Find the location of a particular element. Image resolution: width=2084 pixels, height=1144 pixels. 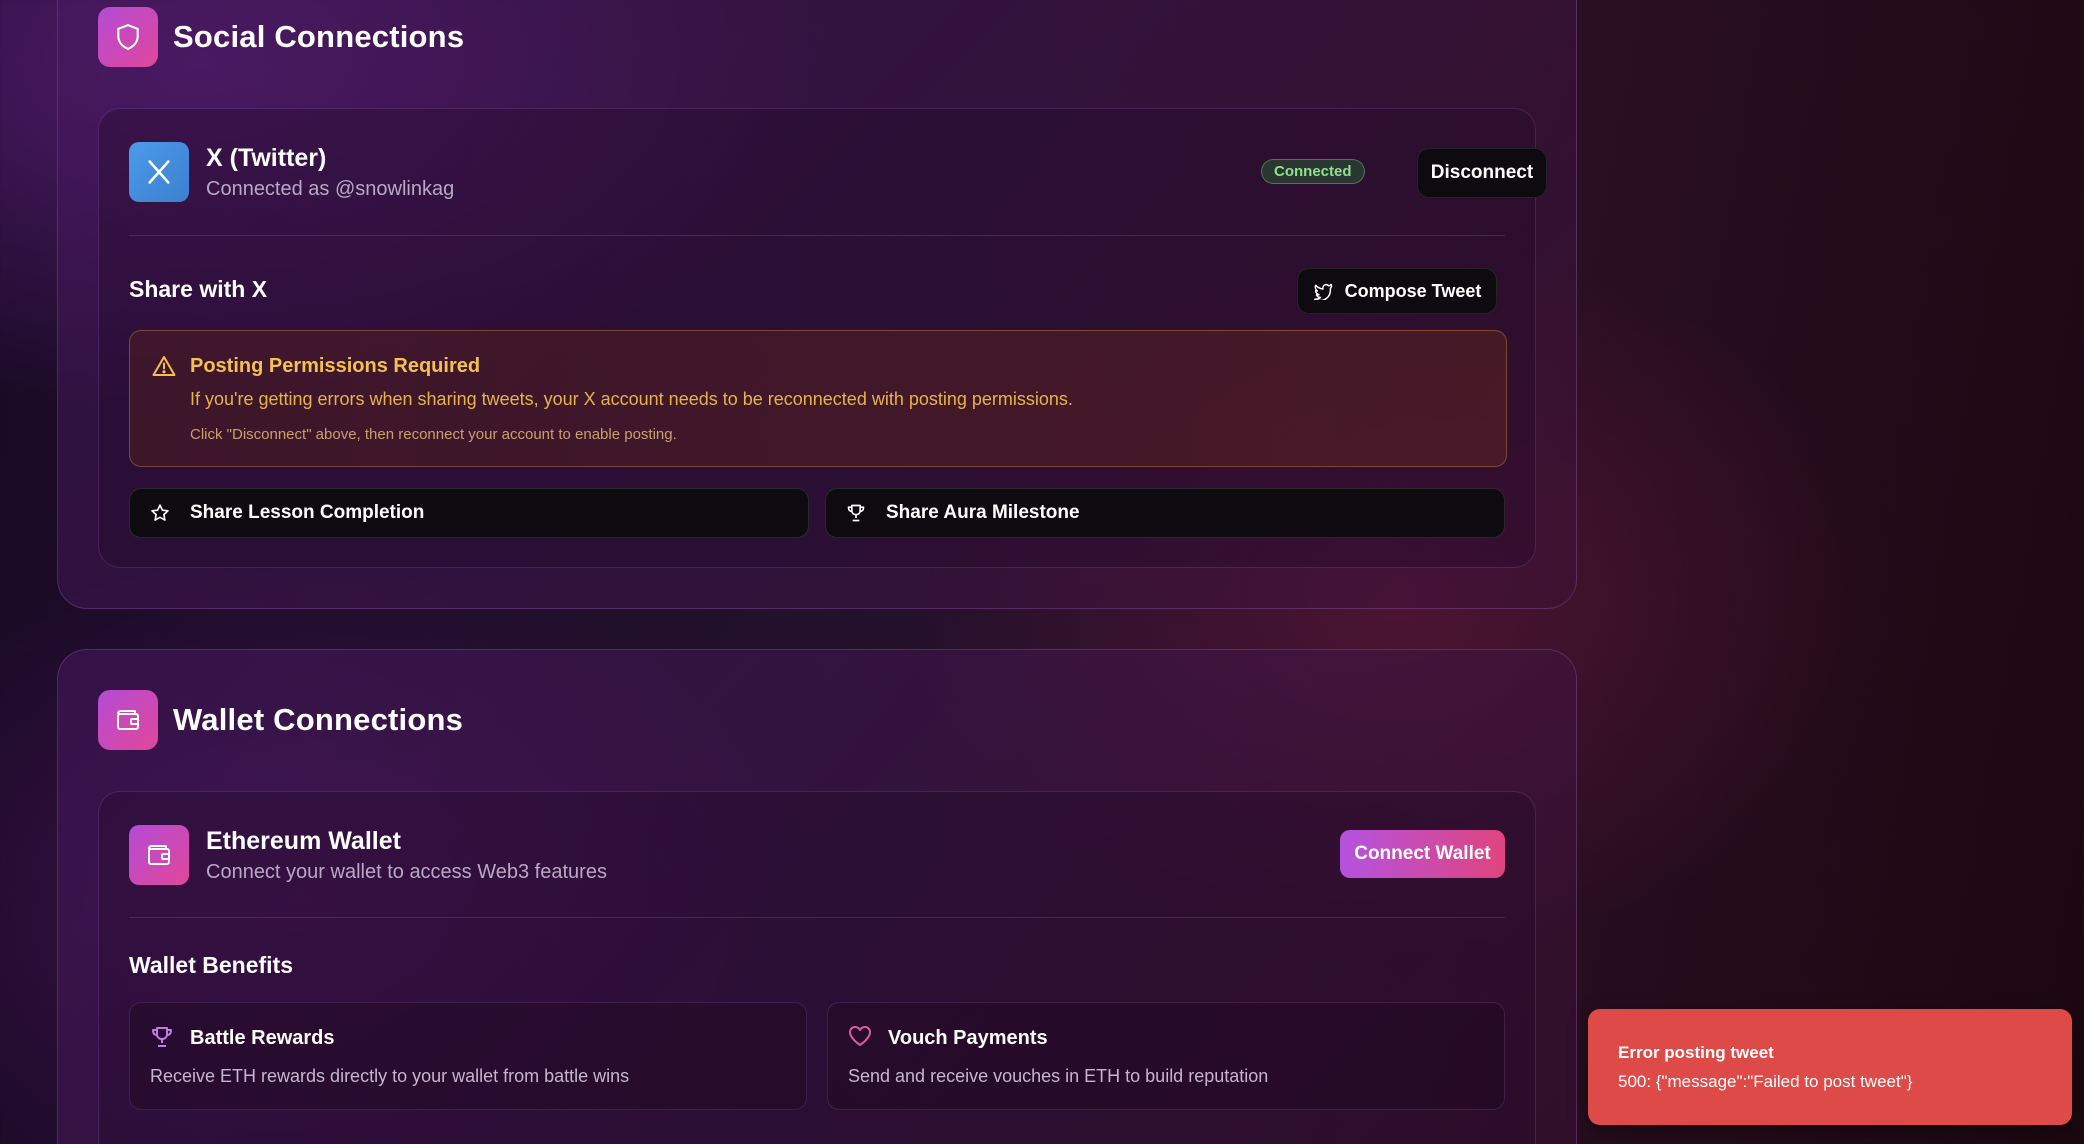

toast-title: Error posting tweet is located at coordinates (1696, 1052).